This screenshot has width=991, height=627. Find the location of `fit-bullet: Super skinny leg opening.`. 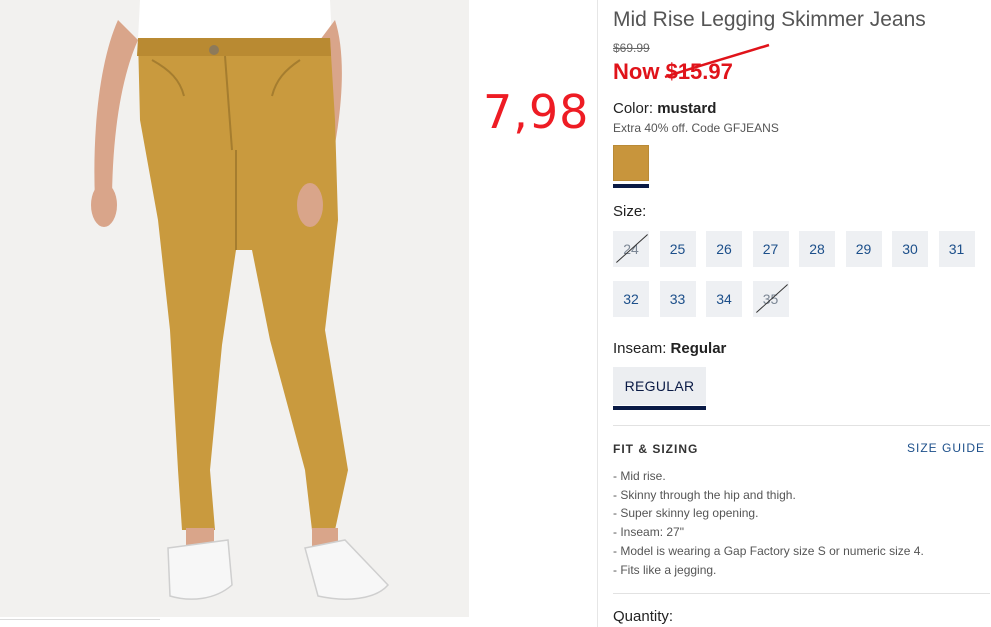

fit-bullet: Super skinny leg opening. is located at coordinates (768, 513).